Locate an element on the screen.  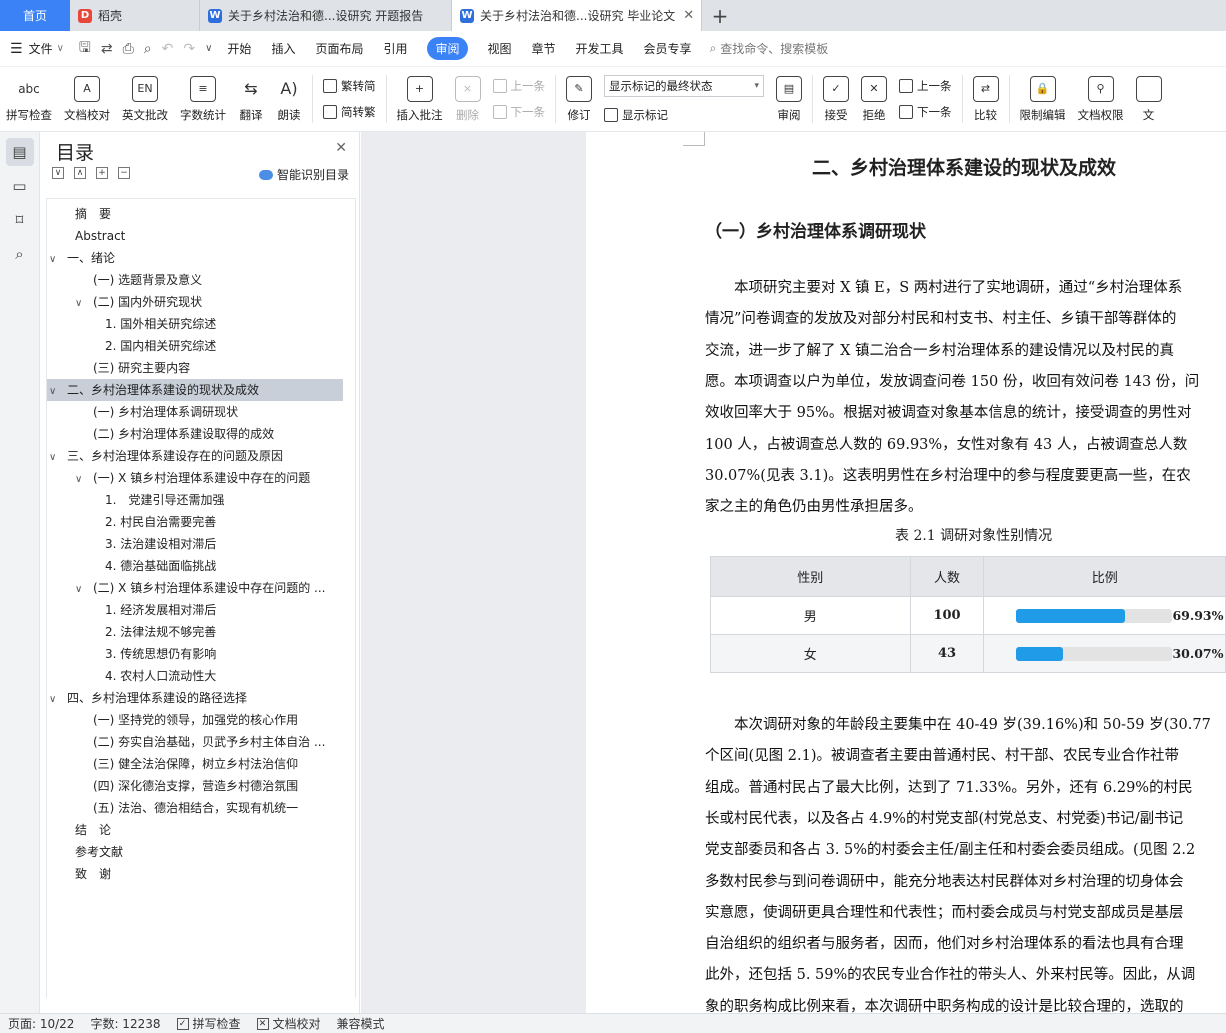
toc-item: 摘 要 is located at coordinates (195, 214).